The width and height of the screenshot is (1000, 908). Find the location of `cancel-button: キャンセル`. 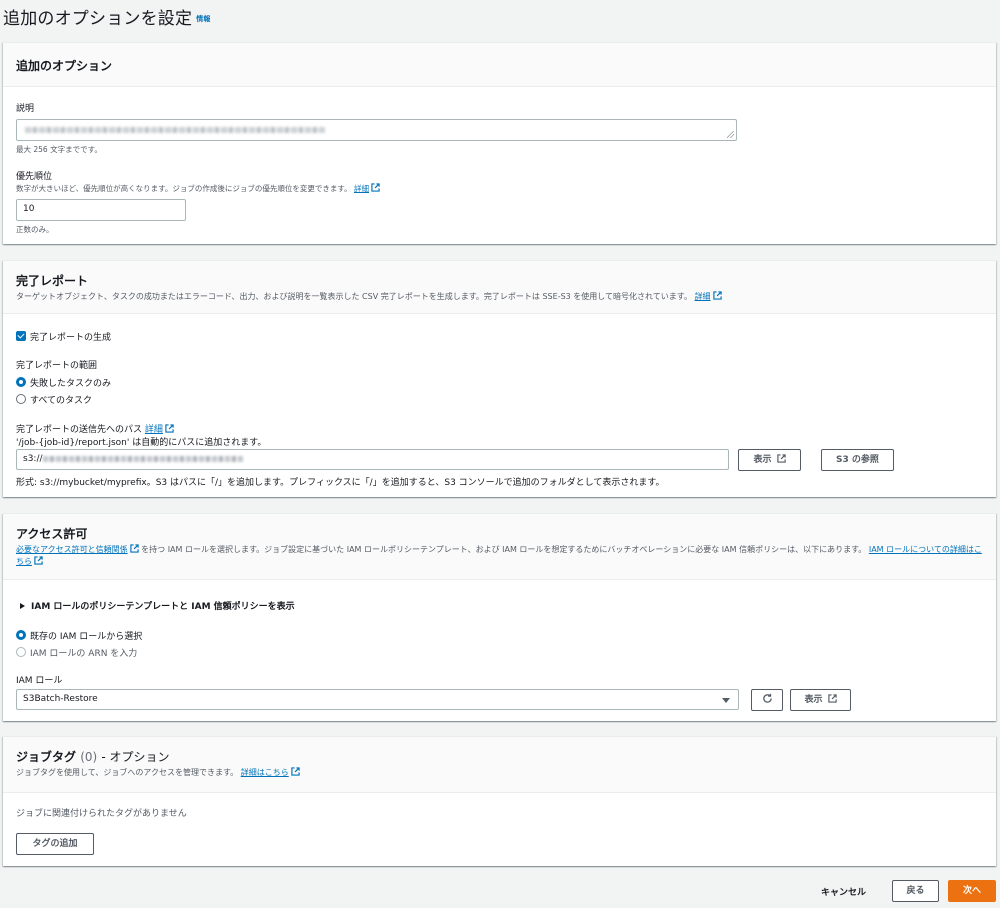

cancel-button: キャンセル is located at coordinates (843, 891).